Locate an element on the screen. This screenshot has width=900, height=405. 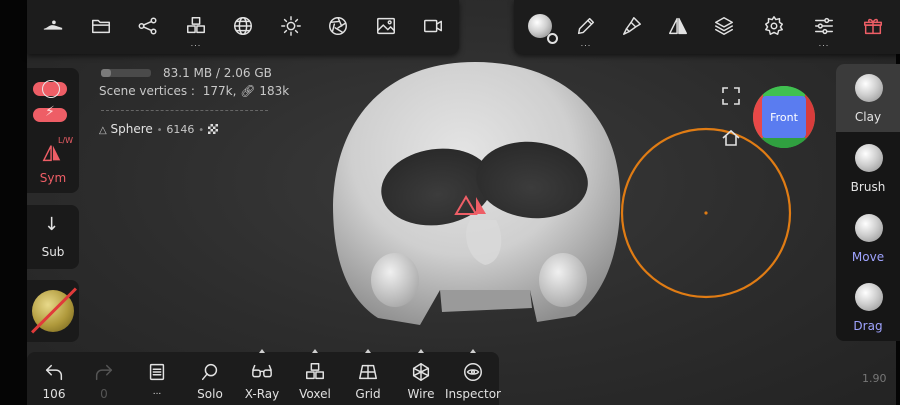
subdivide-button: ↓ Sub is located at coordinates (53, 237).